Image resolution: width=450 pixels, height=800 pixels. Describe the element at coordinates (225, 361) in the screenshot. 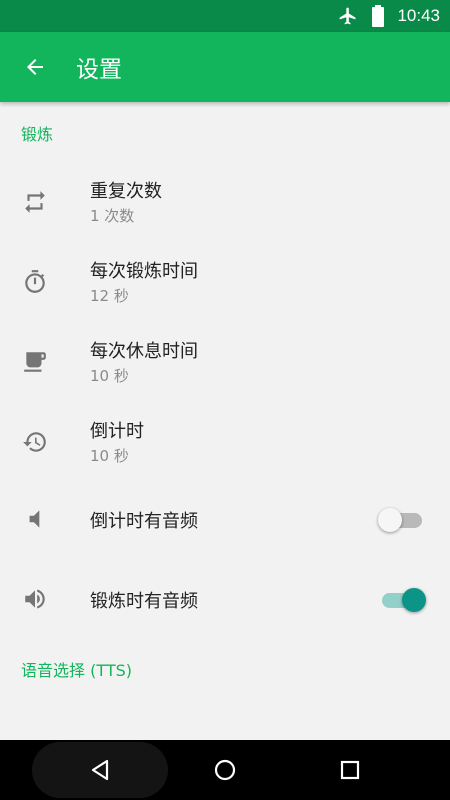

I see `pref-rest-time: 每次休息时间 10 秒` at that location.